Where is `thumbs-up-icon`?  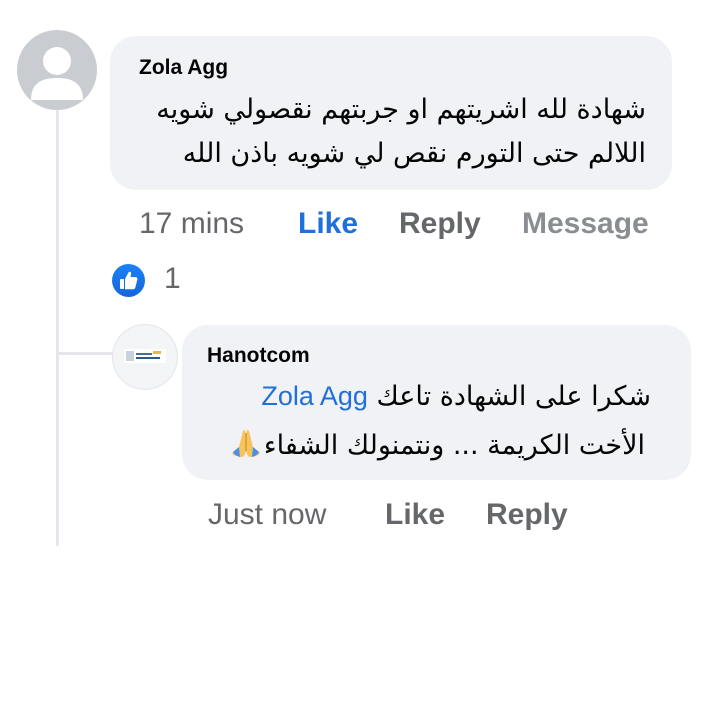 thumbs-up-icon is located at coordinates (129, 280).